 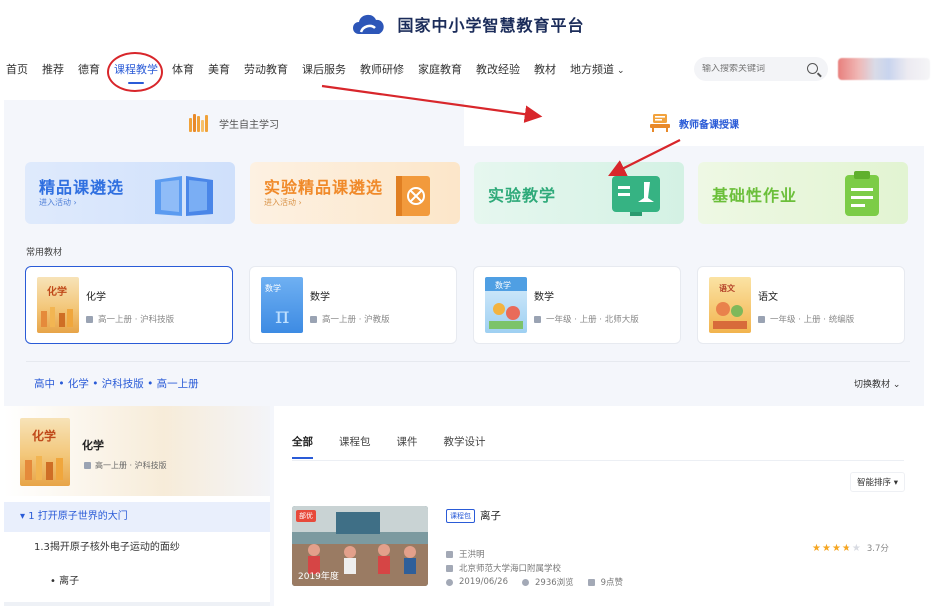 I want to click on tree-chapter-1: ▾ 1 打开原子世界的大门, so click(x=137, y=517).